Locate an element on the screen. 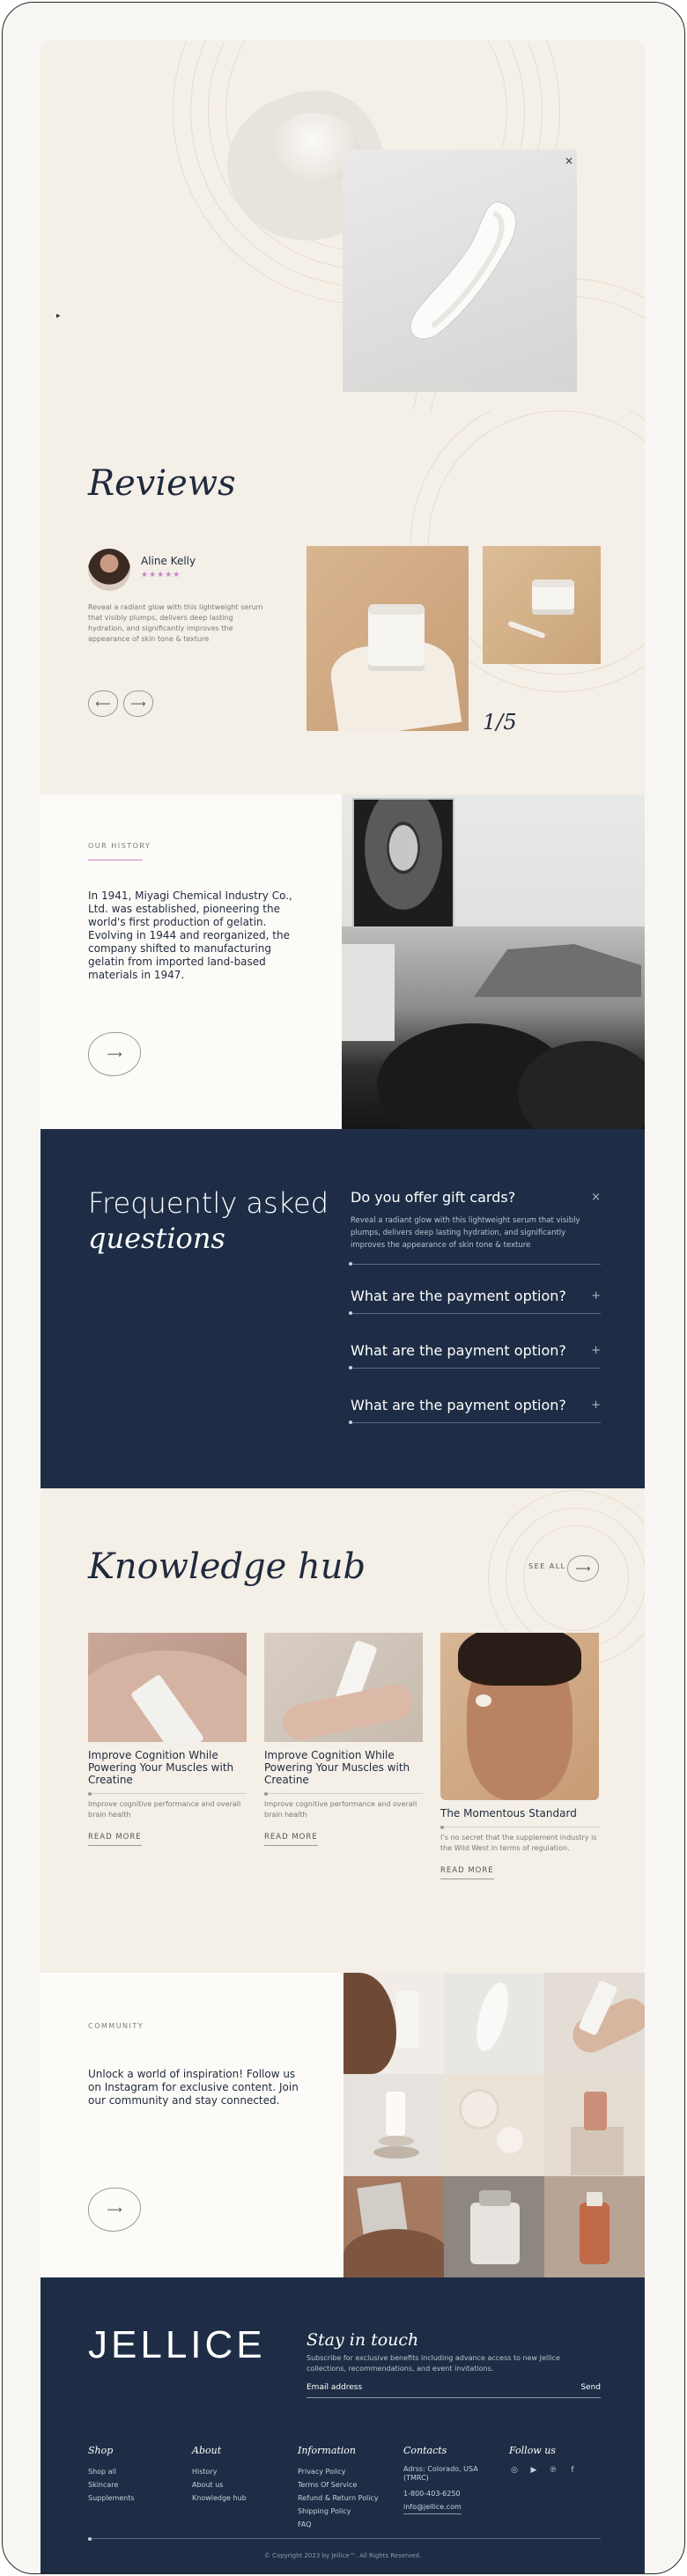  footer-link: Refund & Return Policy is located at coordinates (338, 2498).